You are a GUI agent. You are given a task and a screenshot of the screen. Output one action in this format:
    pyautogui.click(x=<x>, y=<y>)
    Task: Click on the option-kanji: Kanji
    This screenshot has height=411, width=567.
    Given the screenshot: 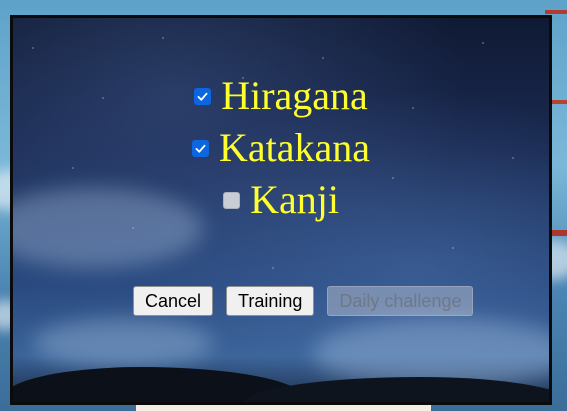 What is the action you would take?
    pyautogui.click(x=281, y=200)
    